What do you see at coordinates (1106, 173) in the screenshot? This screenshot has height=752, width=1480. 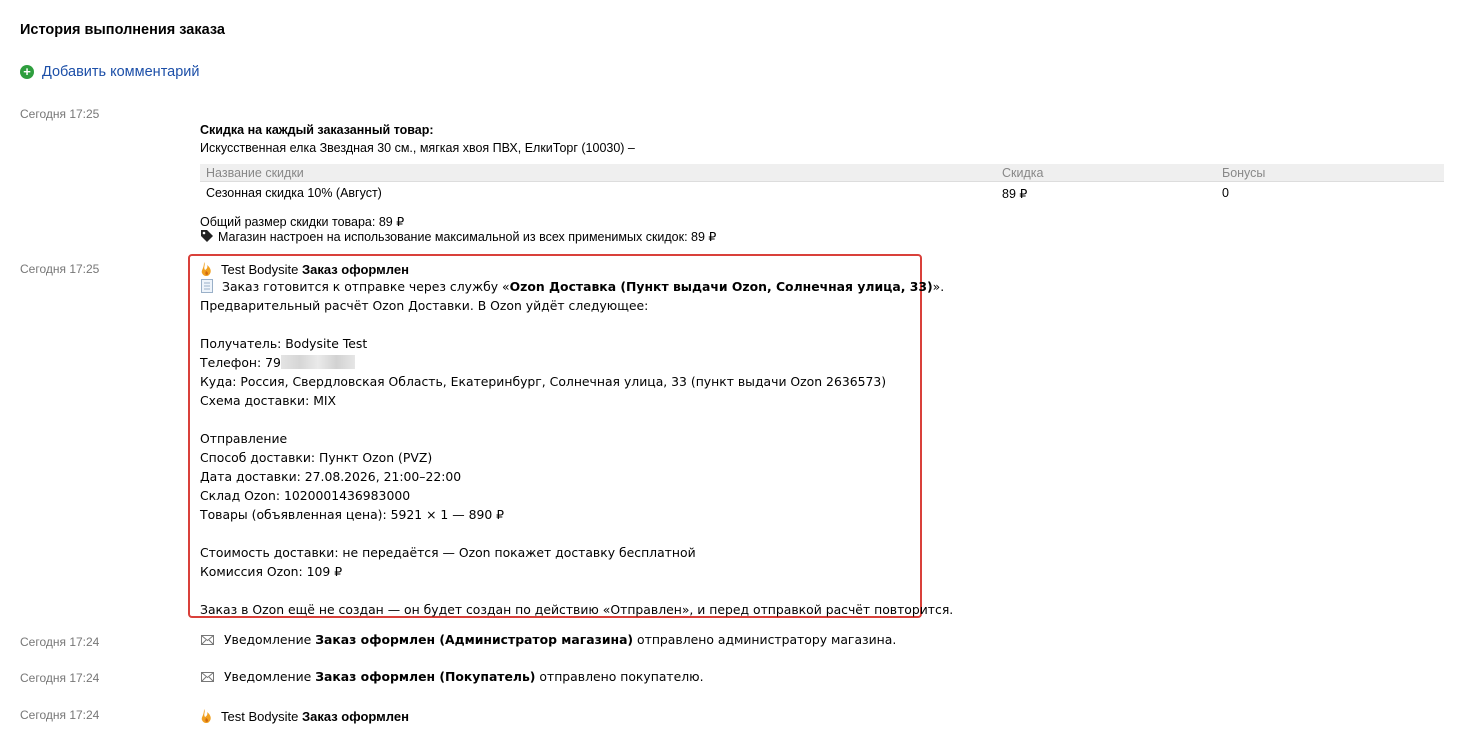 I see `col-discount: Скидка` at bounding box center [1106, 173].